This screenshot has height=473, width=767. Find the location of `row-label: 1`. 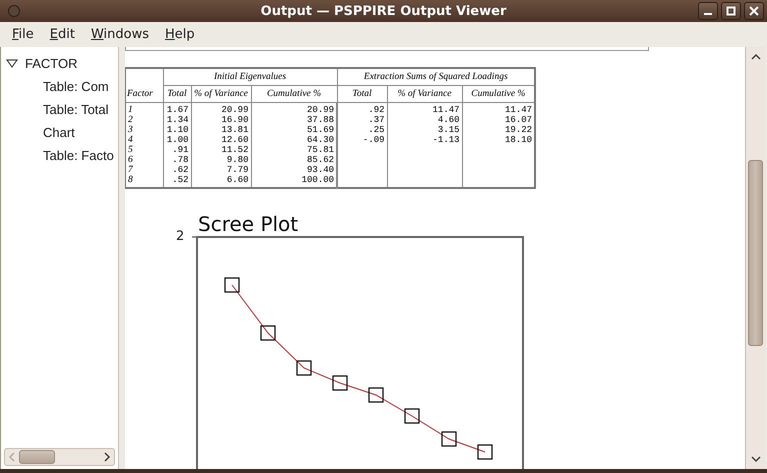

row-label: 1 is located at coordinates (144, 108).